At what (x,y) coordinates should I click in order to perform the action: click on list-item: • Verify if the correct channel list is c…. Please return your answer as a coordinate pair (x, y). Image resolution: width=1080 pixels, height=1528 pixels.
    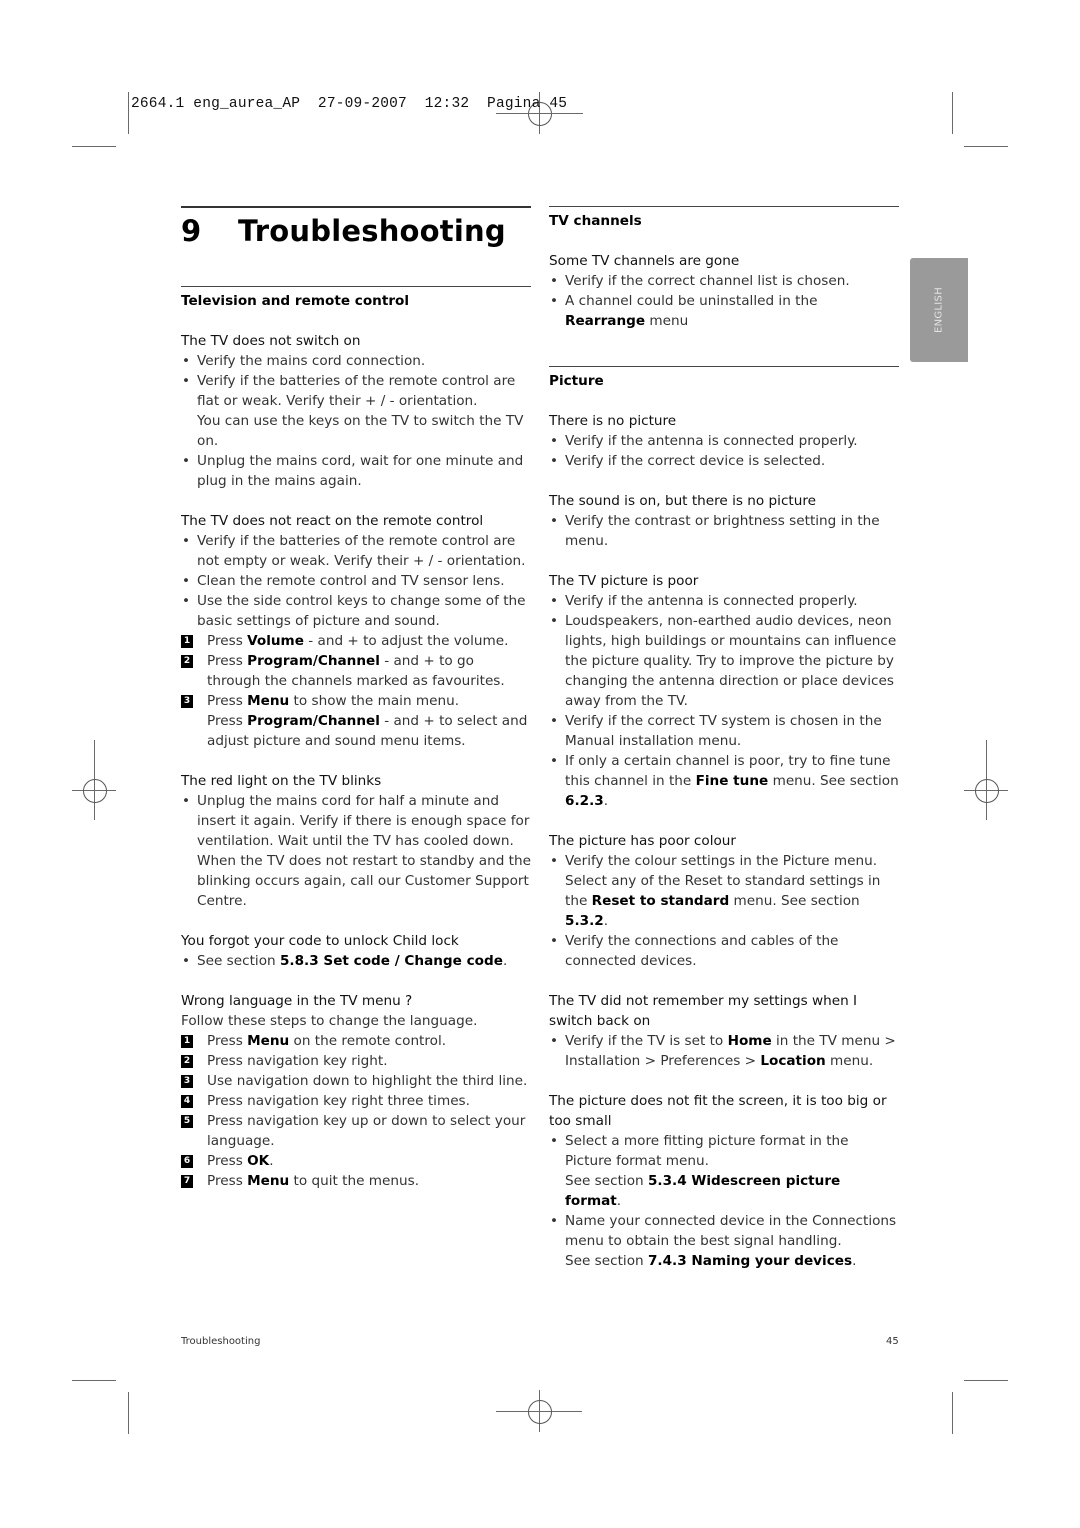
    Looking at the image, I should click on (700, 281).